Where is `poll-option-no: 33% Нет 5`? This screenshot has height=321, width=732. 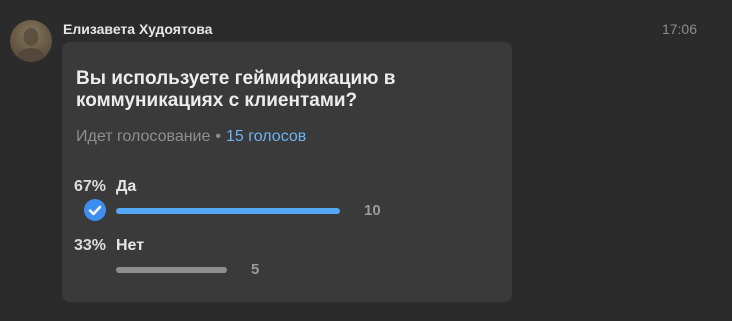
poll-option-no: 33% Нет 5 is located at coordinates (287, 262).